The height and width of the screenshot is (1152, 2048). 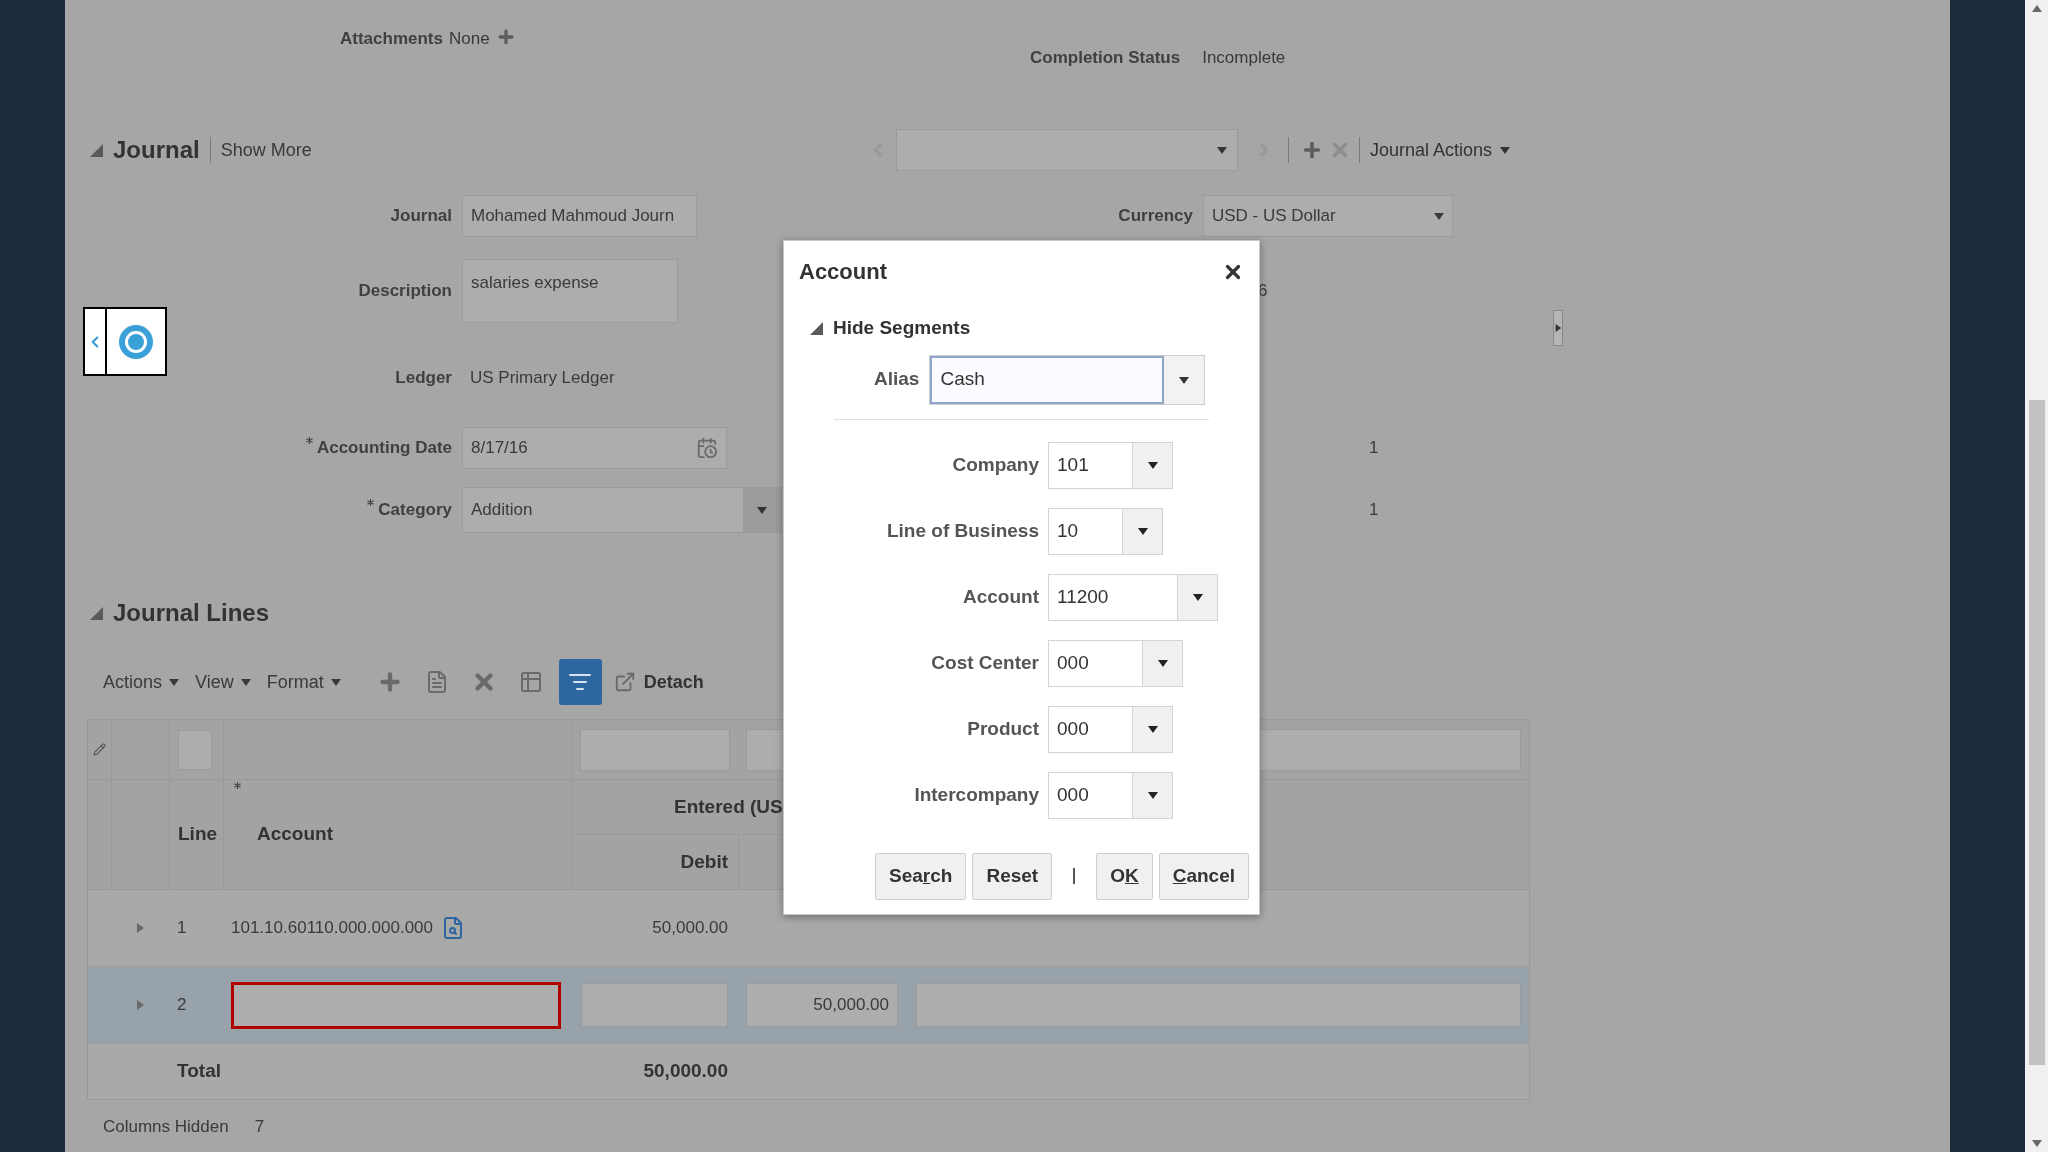 I want to click on segment-label: Account, so click(x=1001, y=596).